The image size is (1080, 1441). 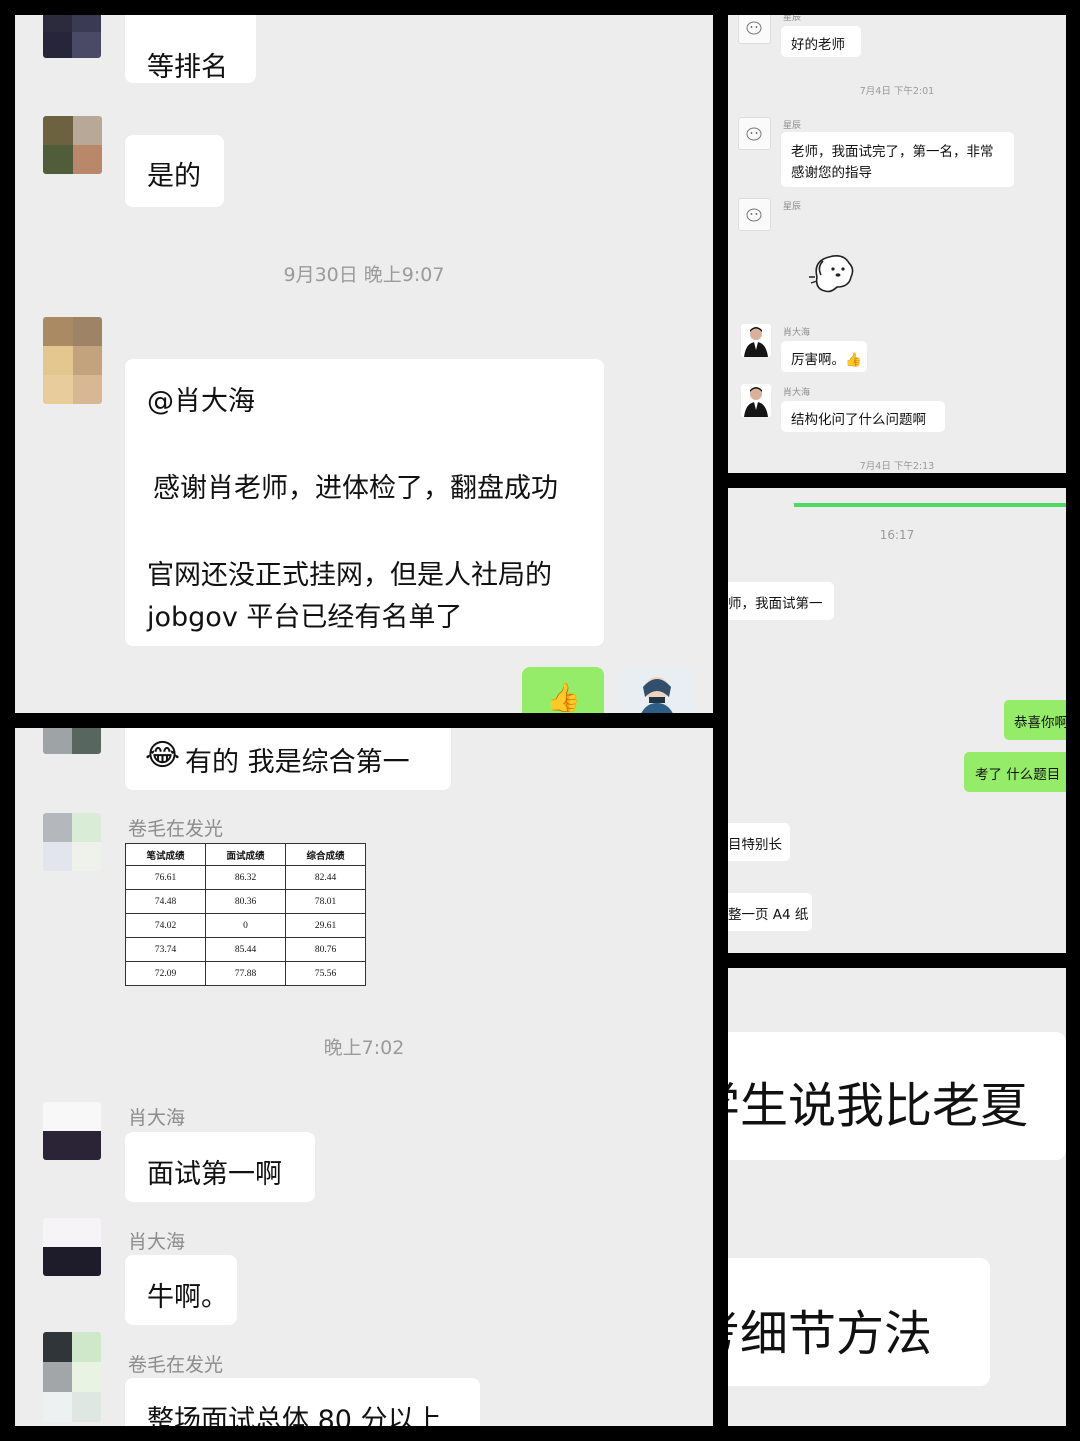 I want to click on message-bubble: 师，我面试第一, so click(x=781, y=601).